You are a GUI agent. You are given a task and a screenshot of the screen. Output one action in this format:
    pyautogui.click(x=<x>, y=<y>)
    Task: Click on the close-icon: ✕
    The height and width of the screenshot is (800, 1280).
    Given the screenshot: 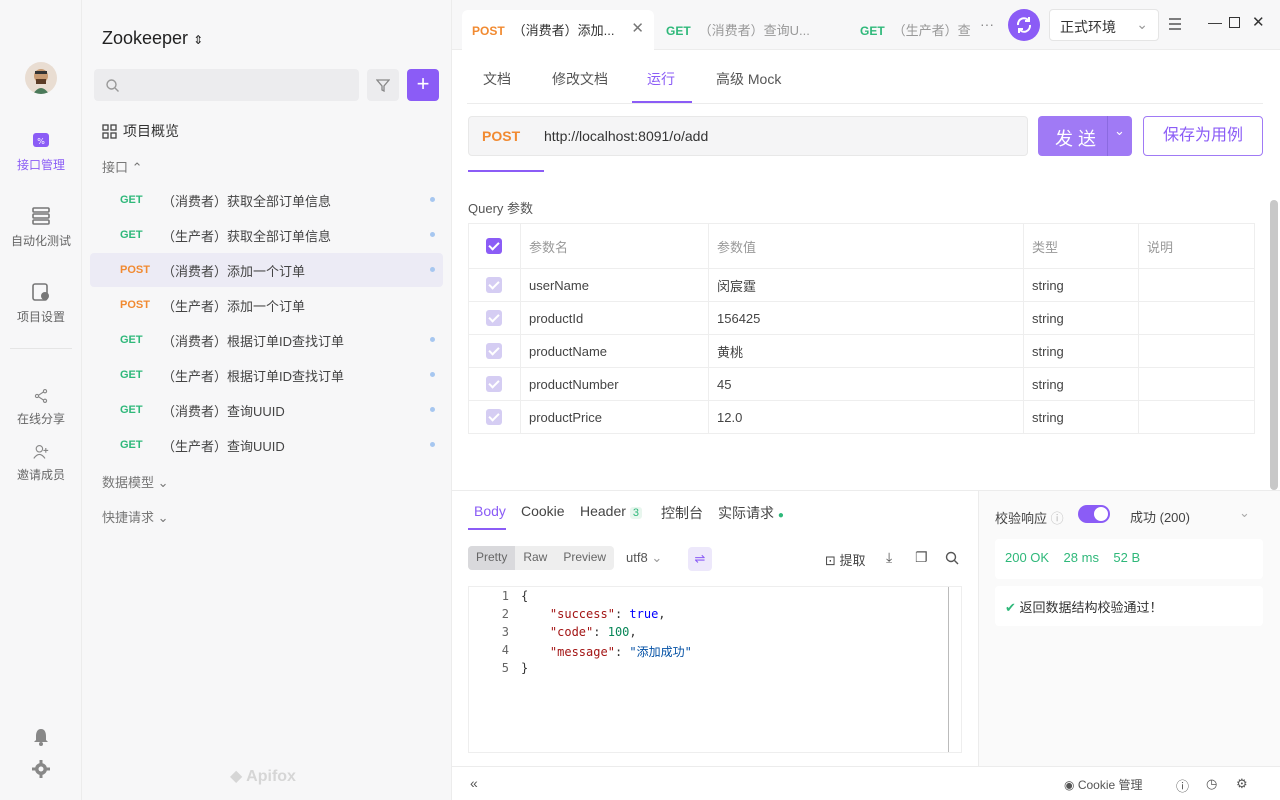 What is the action you would take?
    pyautogui.click(x=637, y=28)
    